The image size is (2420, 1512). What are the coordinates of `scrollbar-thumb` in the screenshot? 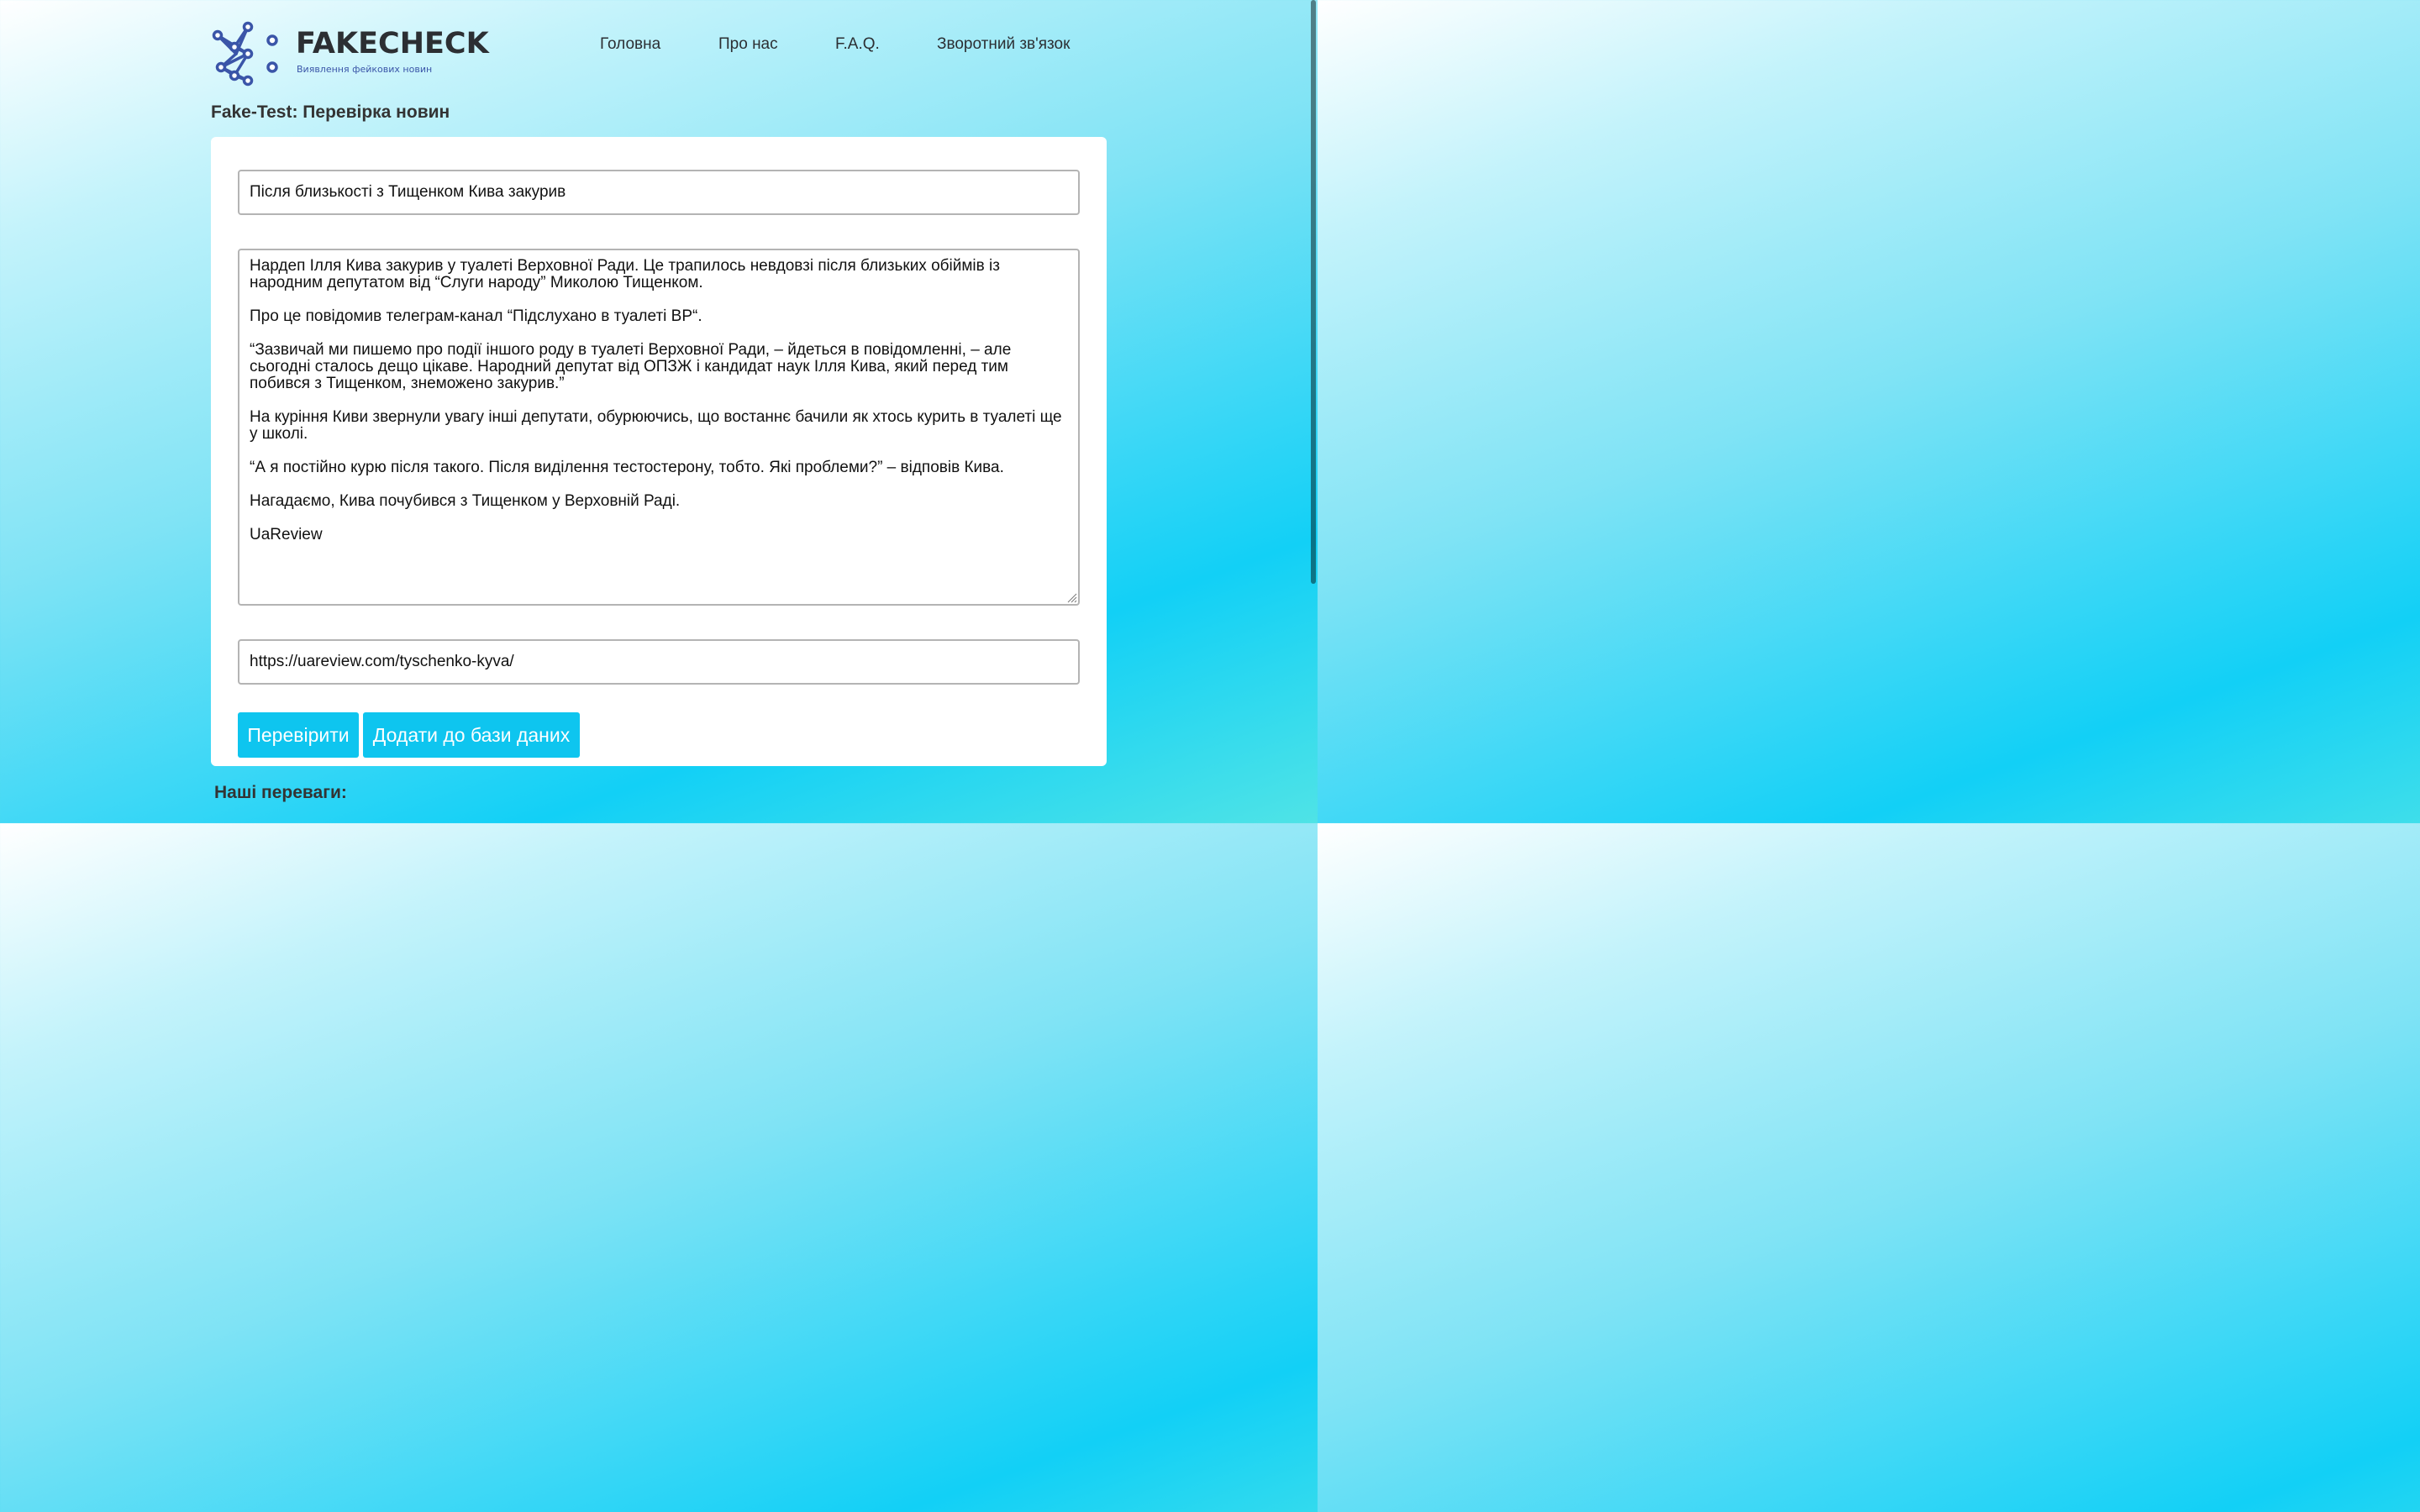 It's located at (1314, 292).